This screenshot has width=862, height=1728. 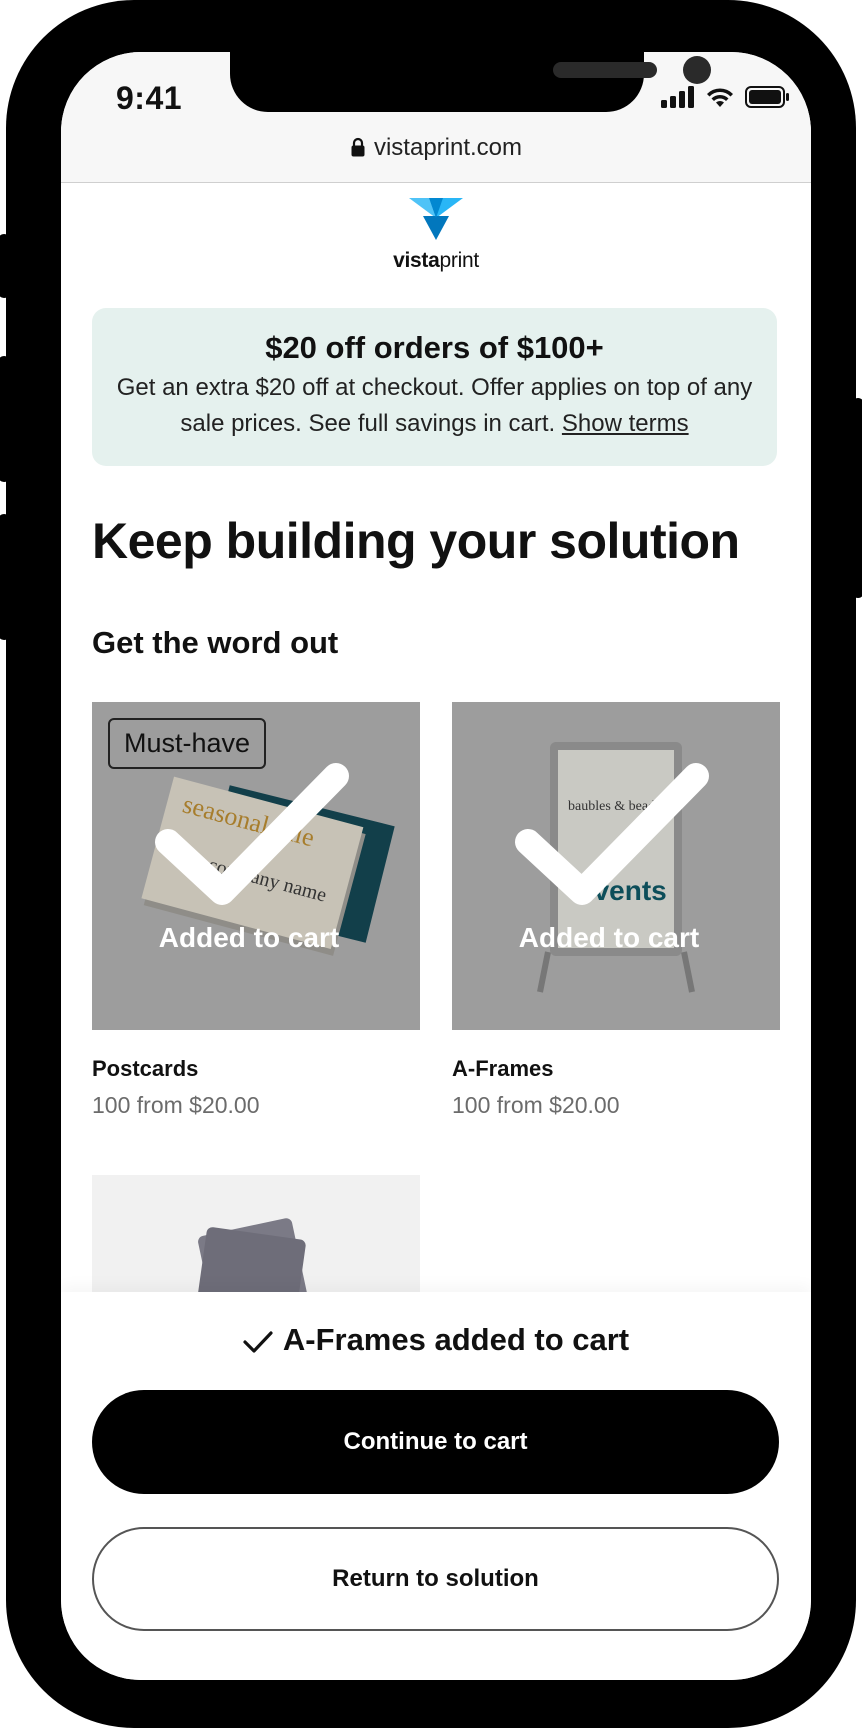 I want to click on logo-wordmark-bold: vista, so click(x=416, y=260).